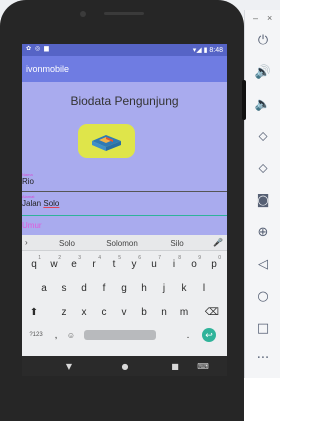  What do you see at coordinates (164, 288) in the screenshot?
I see `key-j: j` at bounding box center [164, 288].